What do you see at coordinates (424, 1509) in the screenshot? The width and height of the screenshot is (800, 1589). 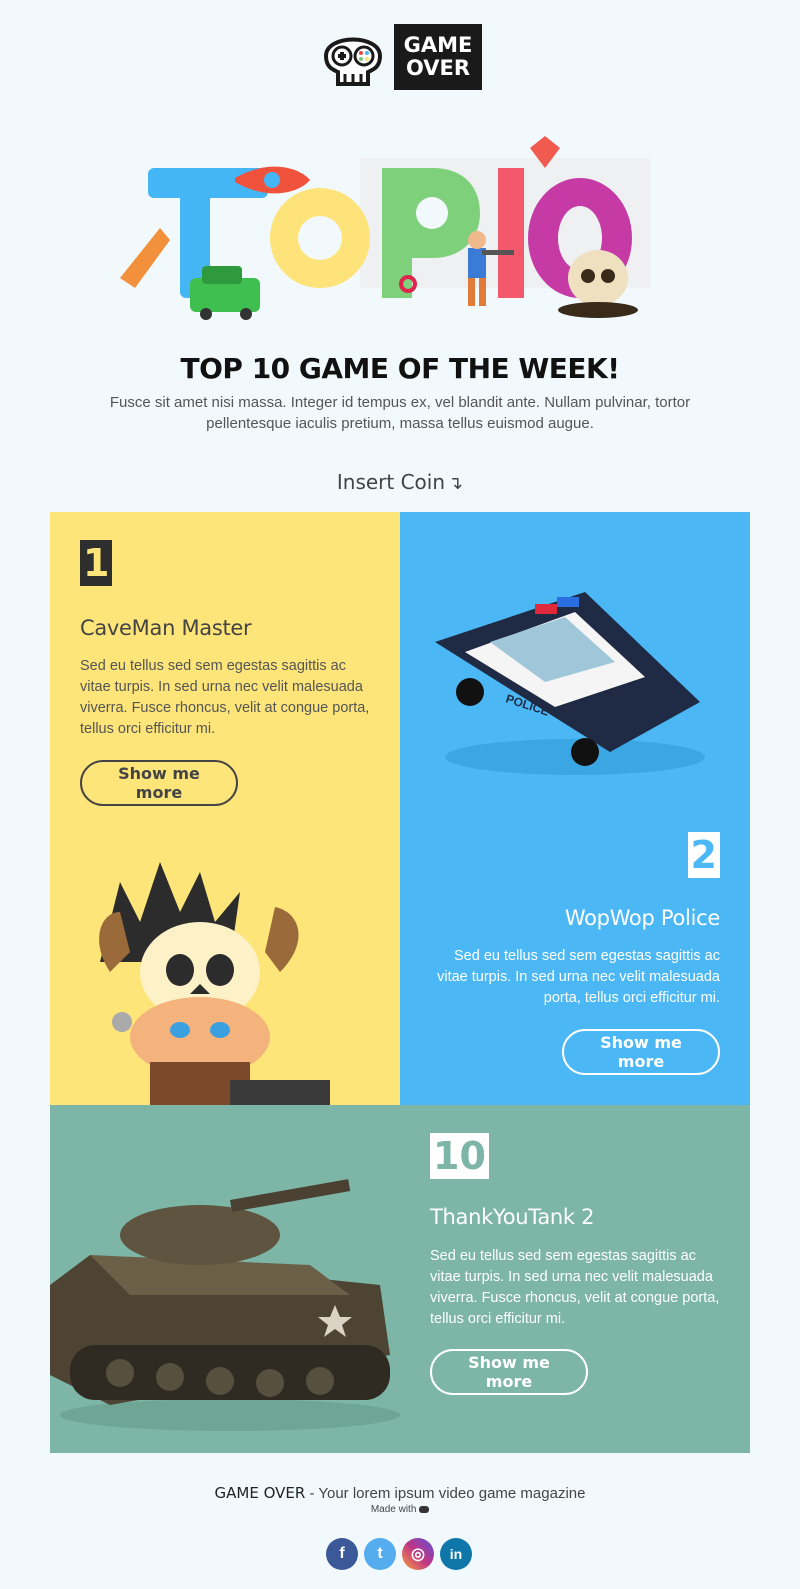 I see `gamepad-icon` at bounding box center [424, 1509].